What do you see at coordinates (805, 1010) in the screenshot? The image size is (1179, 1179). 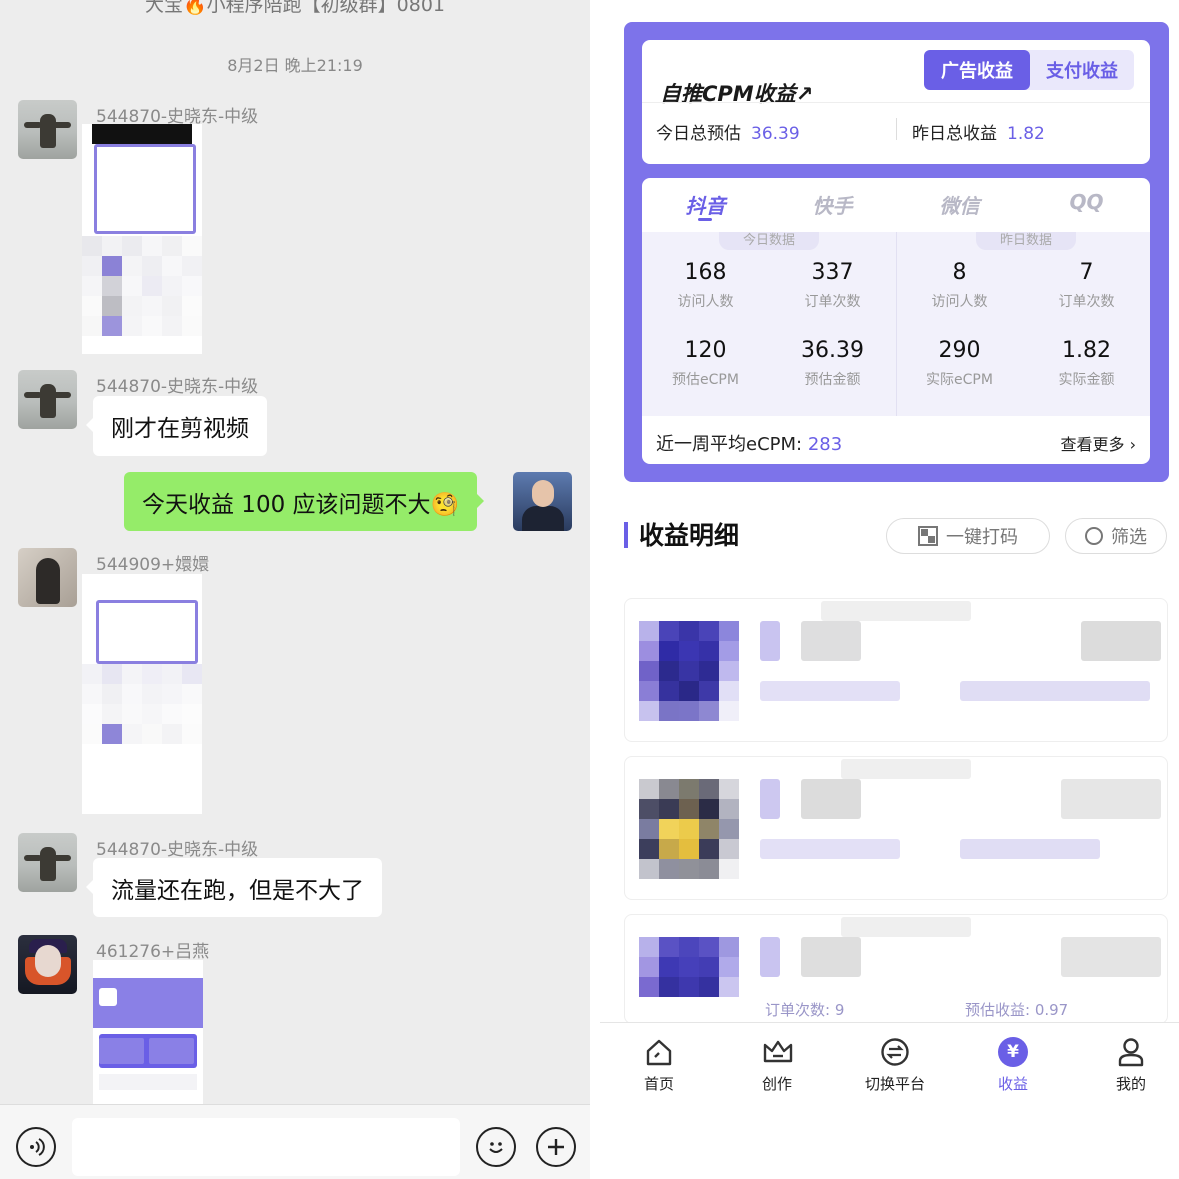 I see `record-orders: 订单次数: 9` at bounding box center [805, 1010].